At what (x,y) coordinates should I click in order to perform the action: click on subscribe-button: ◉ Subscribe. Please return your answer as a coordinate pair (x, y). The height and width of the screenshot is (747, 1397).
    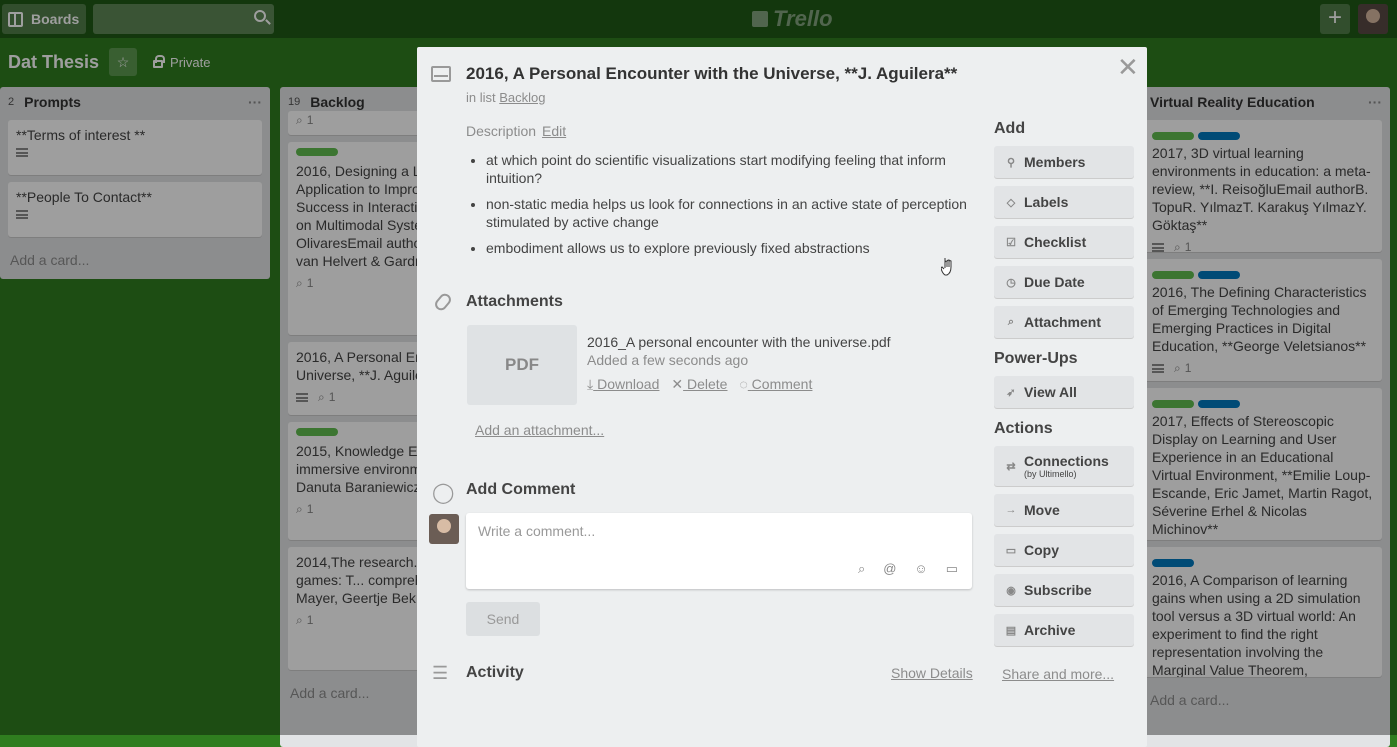
    Looking at the image, I should click on (1064, 590).